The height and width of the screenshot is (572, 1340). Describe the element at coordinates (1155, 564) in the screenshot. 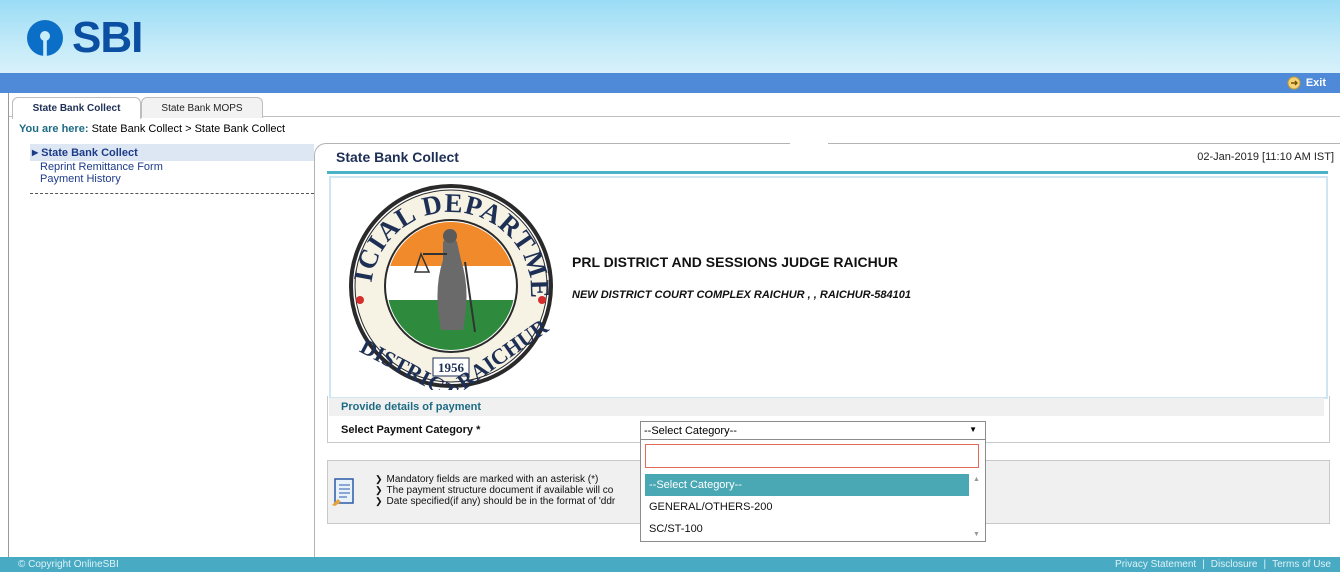

I see `privacy-statement-link: Privacy Statement` at that location.